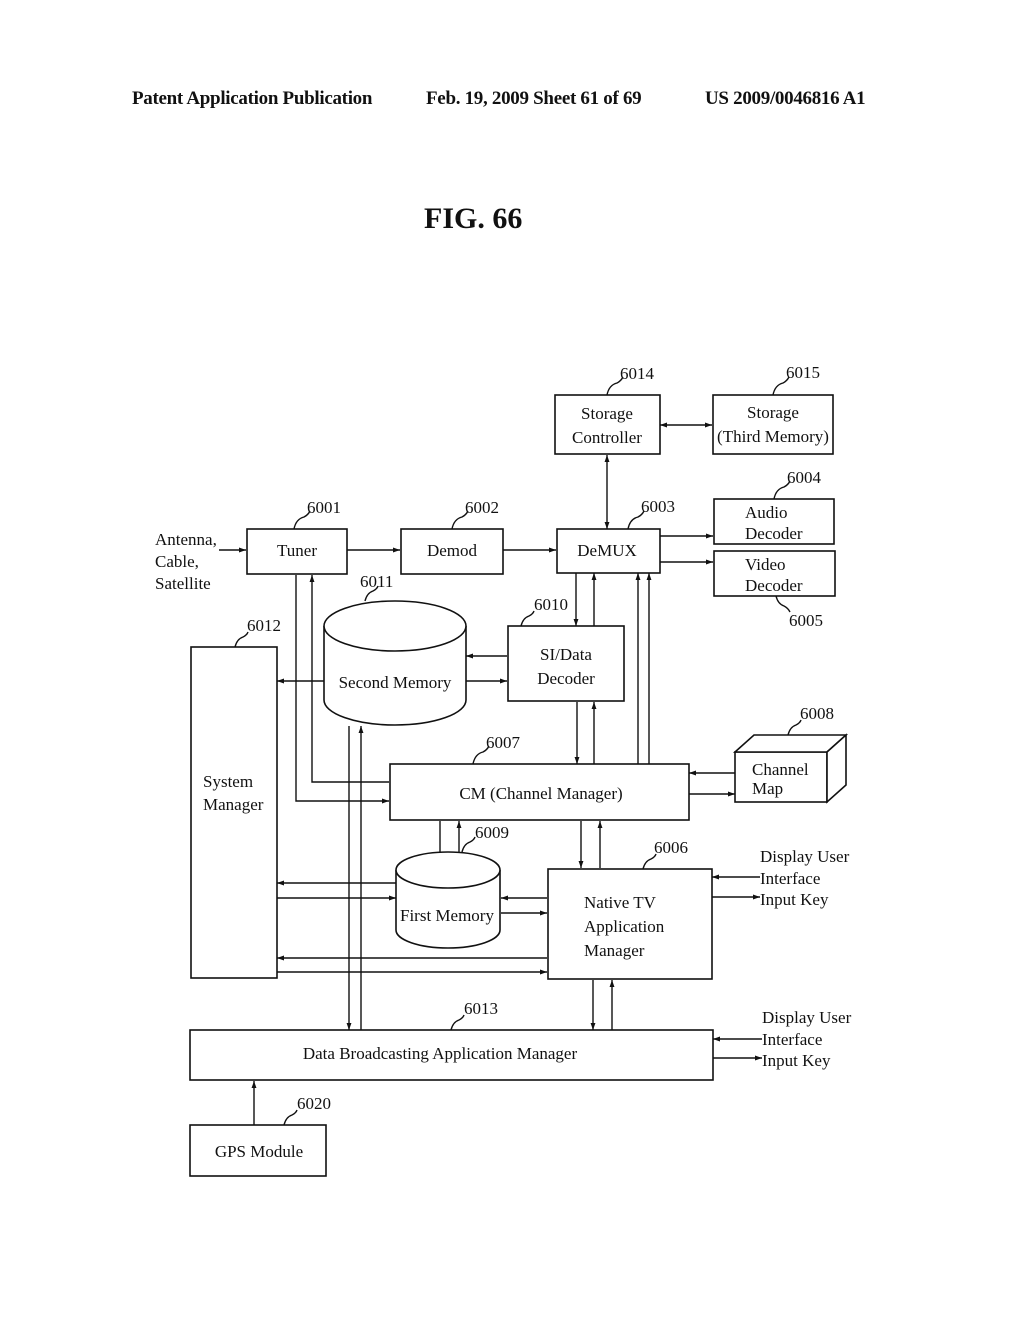 Image resolution: width=1024 pixels, height=1320 pixels. I want to click on svg-text: Cable,, so click(177, 561).